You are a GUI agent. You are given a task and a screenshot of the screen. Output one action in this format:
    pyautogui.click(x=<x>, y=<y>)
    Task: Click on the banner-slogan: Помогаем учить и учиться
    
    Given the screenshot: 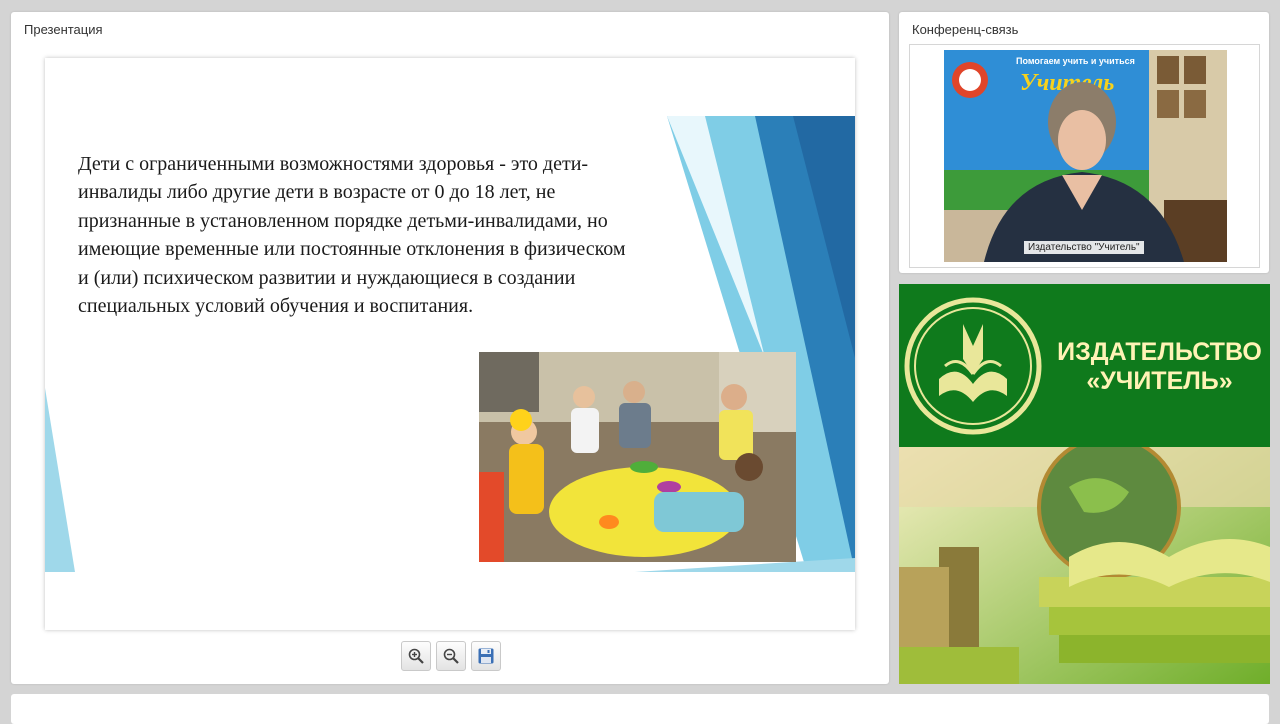 What is the action you would take?
    pyautogui.click(x=1075, y=61)
    